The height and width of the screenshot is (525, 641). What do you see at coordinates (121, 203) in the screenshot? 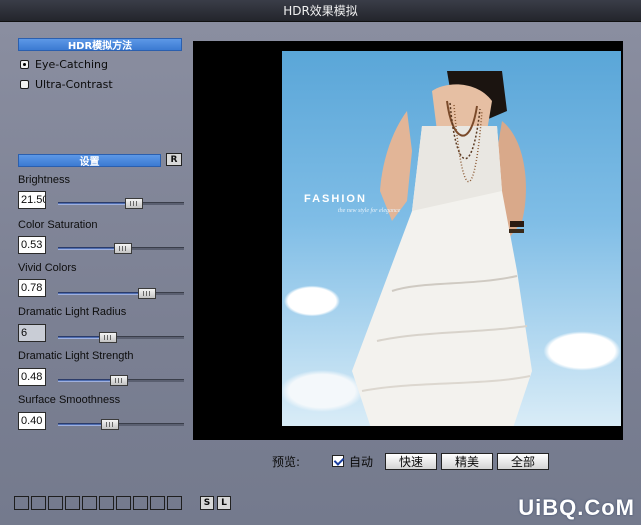
I see `brightness-slider` at bounding box center [121, 203].